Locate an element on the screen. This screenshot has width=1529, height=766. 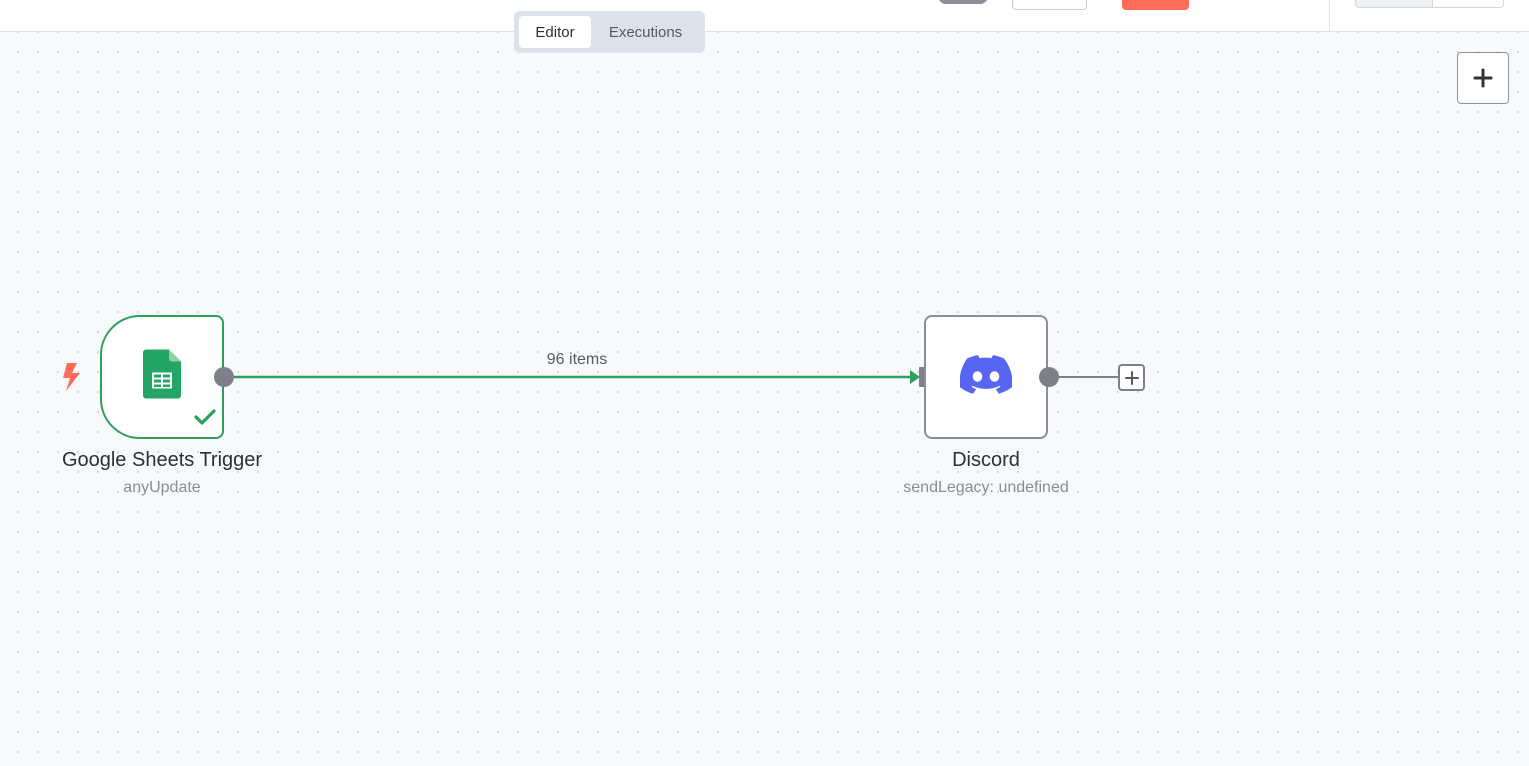
node-discord is located at coordinates (986, 377).